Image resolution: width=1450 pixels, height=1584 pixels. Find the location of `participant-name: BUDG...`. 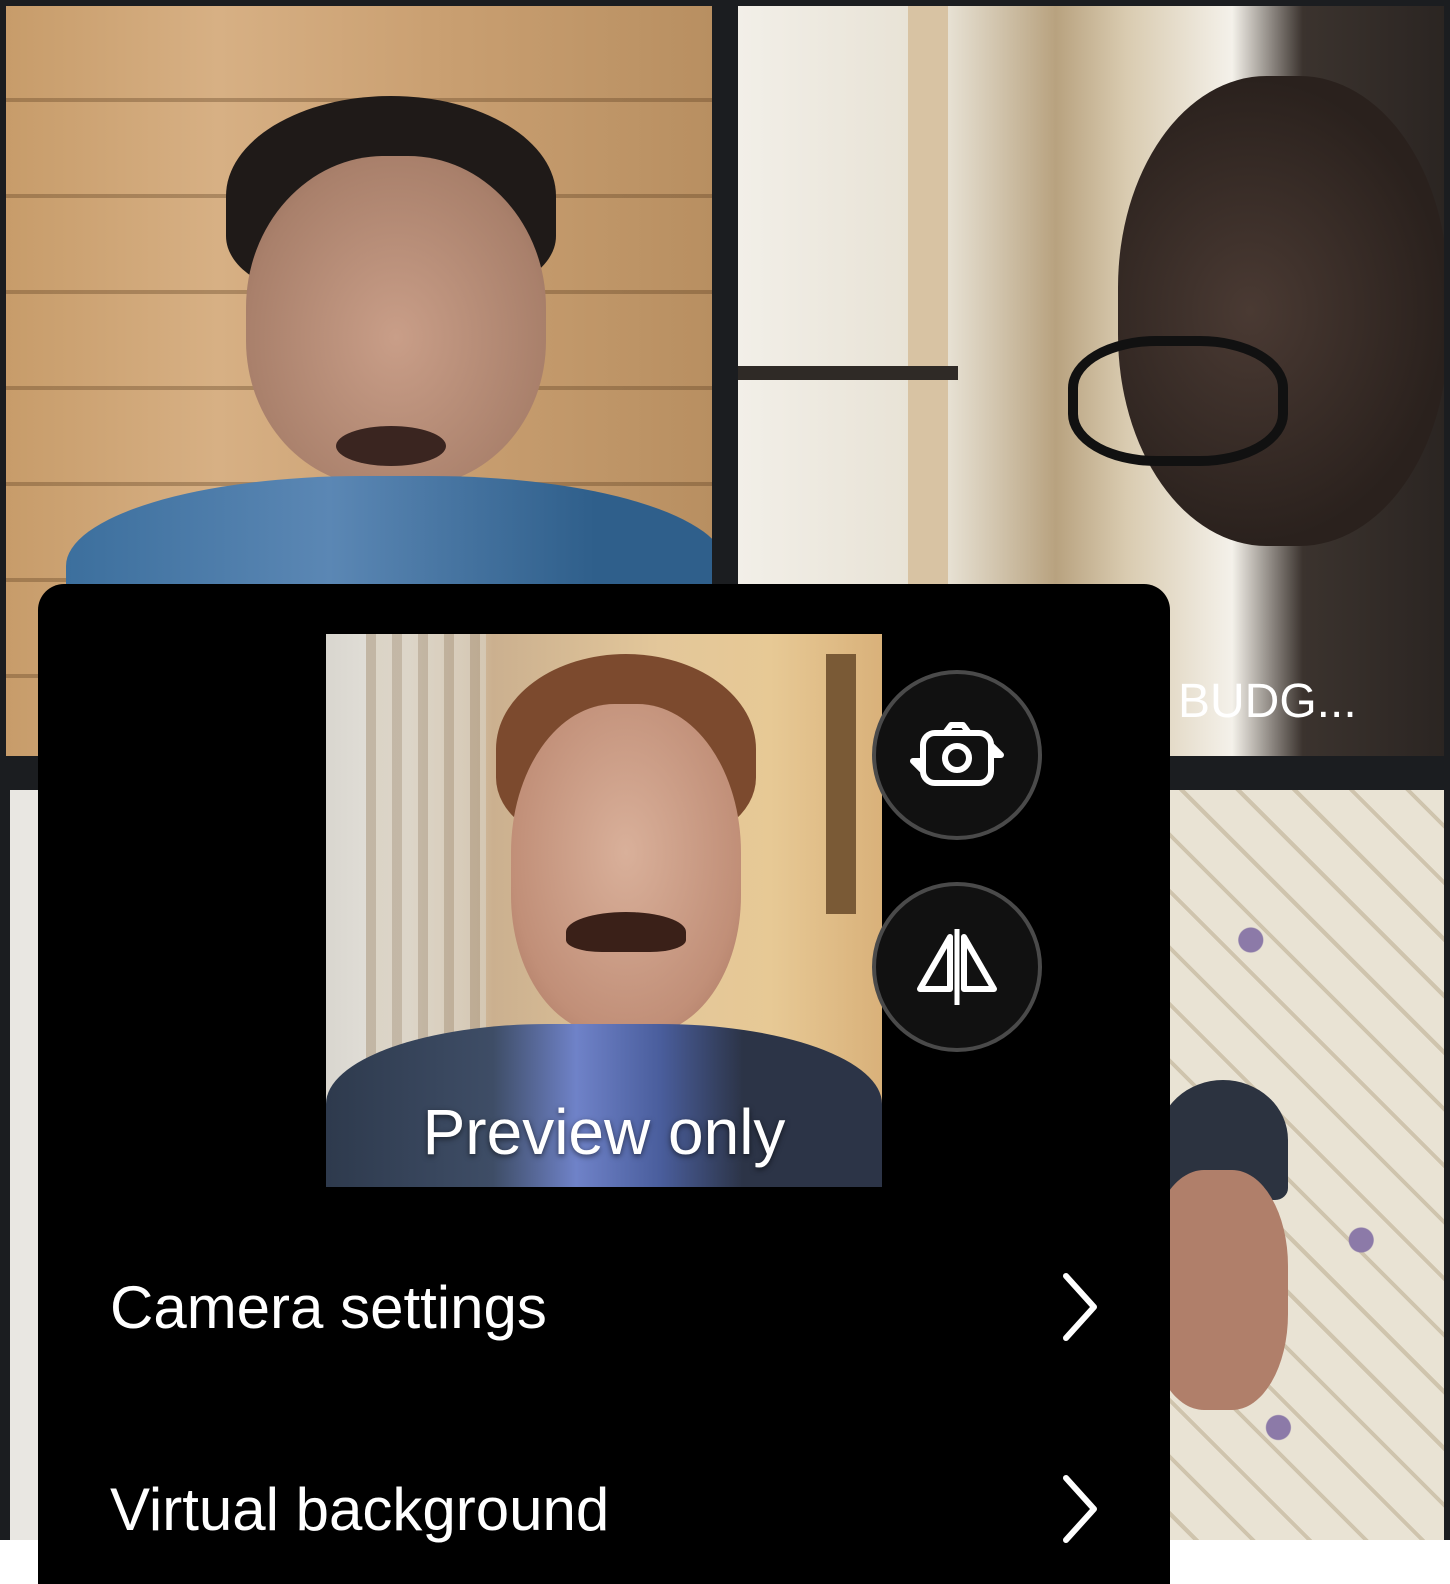

participant-name: BUDG... is located at coordinates (1267, 701).